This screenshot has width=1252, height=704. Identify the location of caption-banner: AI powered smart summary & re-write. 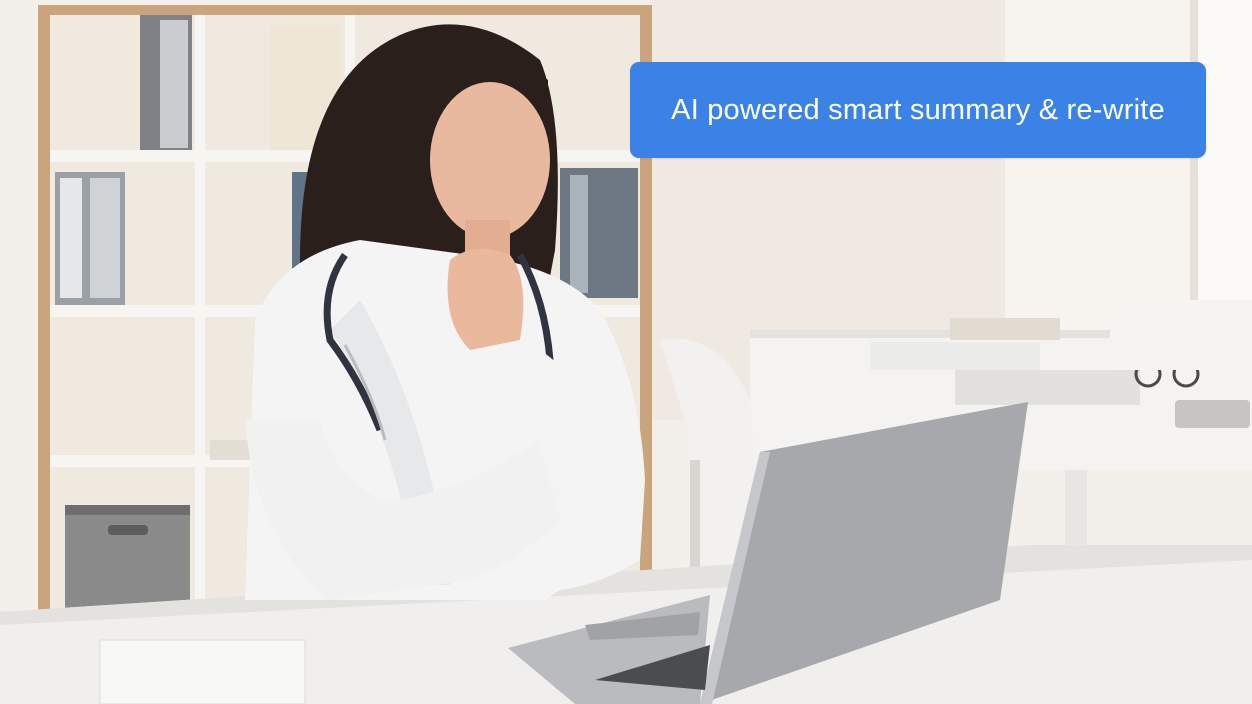
(918, 110).